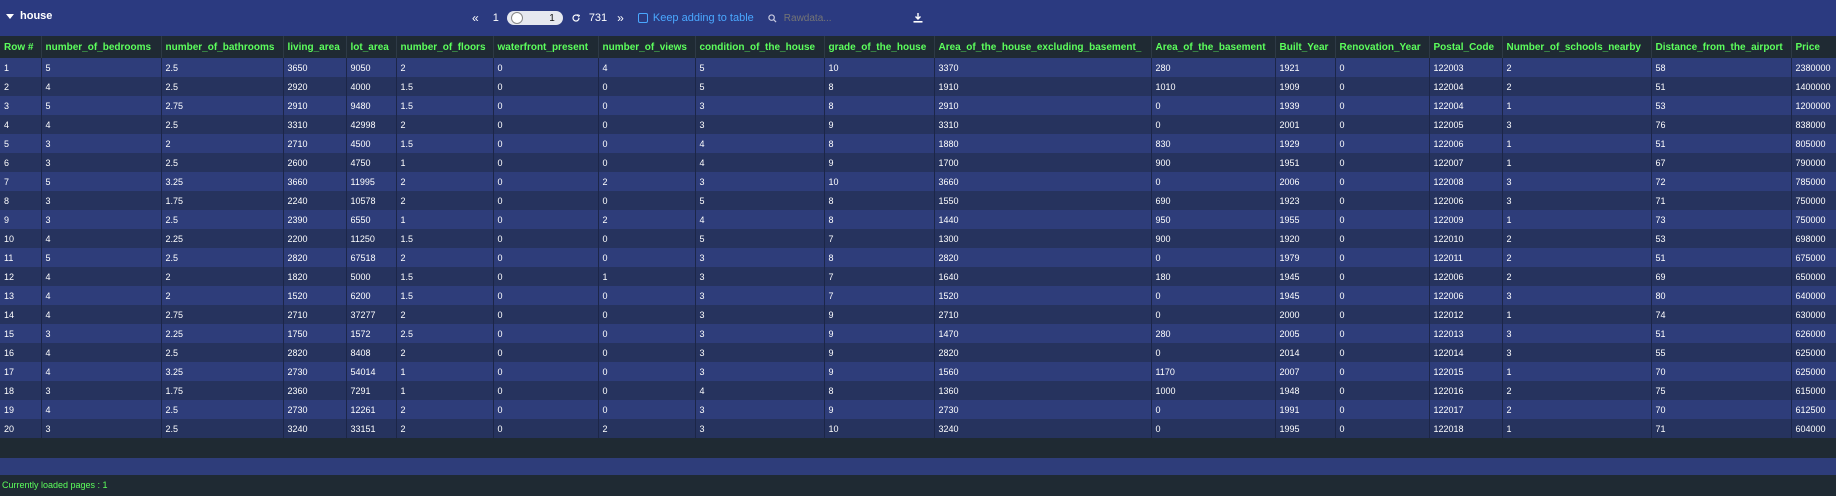 The height and width of the screenshot is (496, 1836). What do you see at coordinates (445, 47) in the screenshot?
I see `column-header: number_of_floors` at bounding box center [445, 47].